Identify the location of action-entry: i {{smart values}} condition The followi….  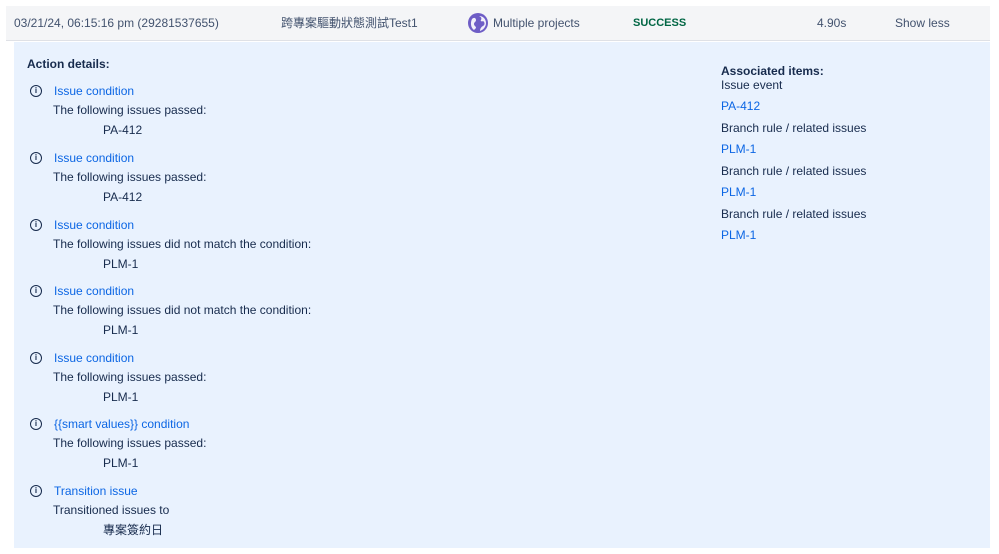
(240, 443).